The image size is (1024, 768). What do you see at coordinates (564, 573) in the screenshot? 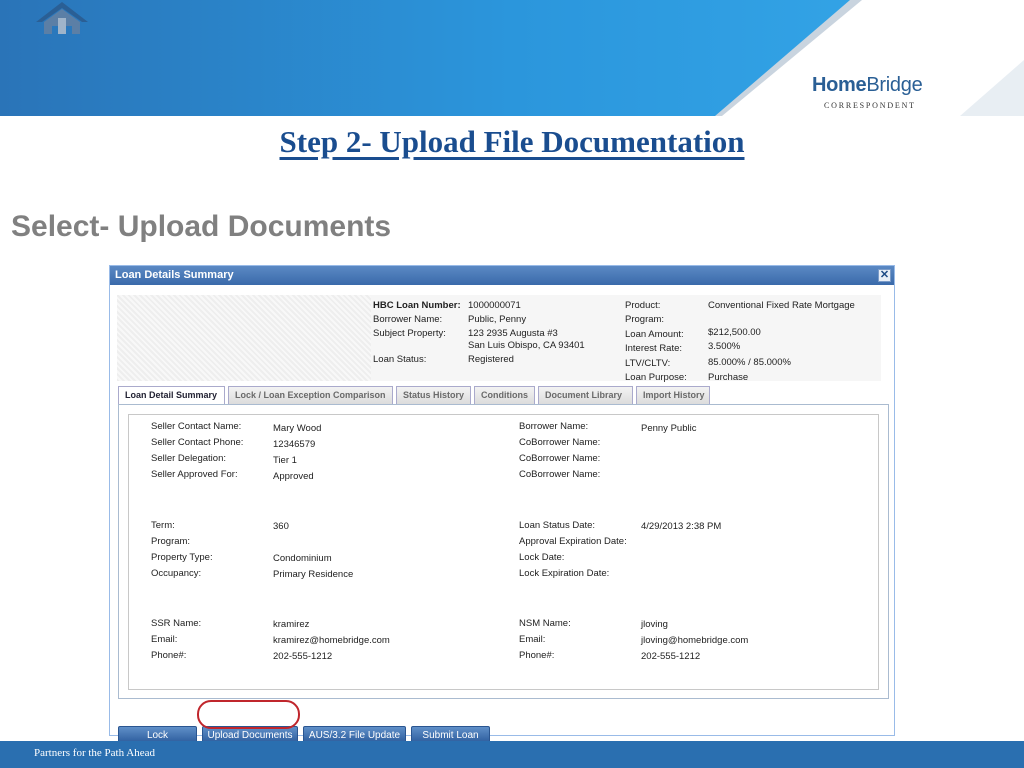
I see `lock-expiration-label: Lock Expiration Date:` at bounding box center [564, 573].